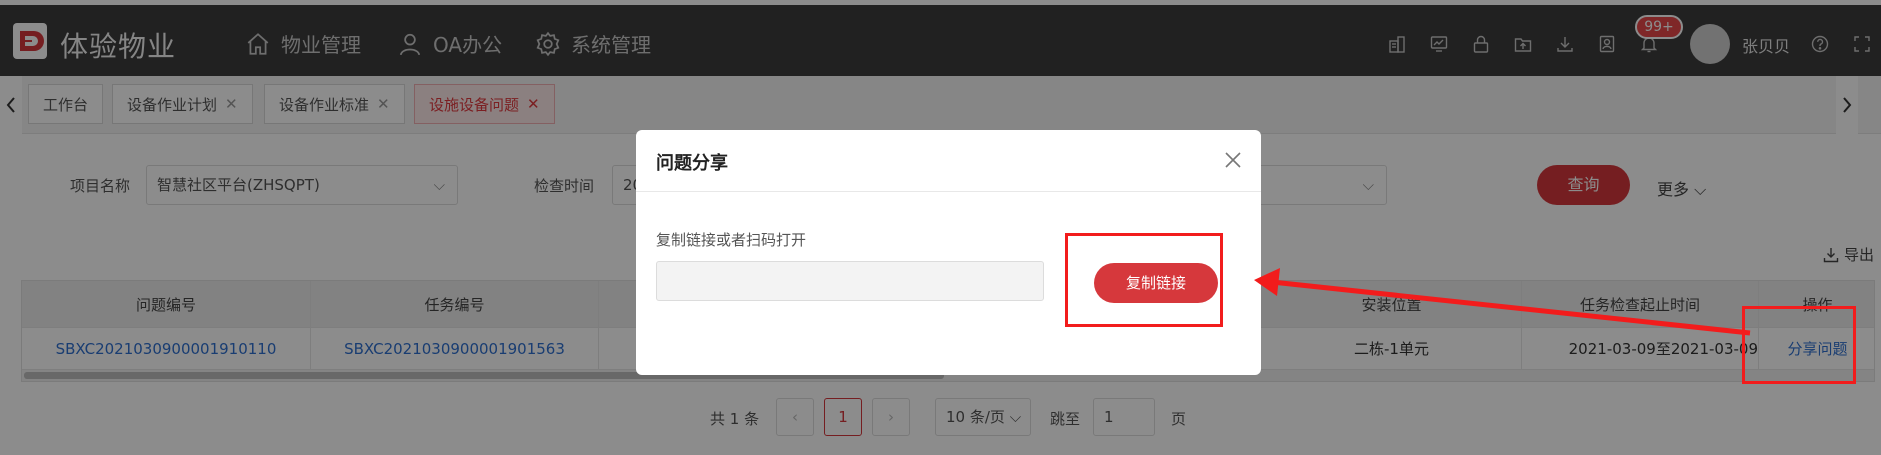 The image size is (1881, 455). What do you see at coordinates (1502, 302) in the screenshot?
I see `annotation-arrow` at bounding box center [1502, 302].